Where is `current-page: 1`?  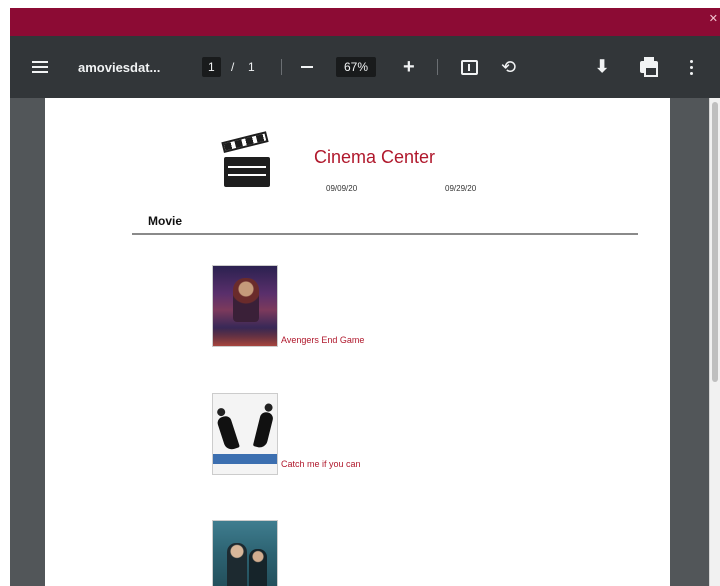
current-page: 1 is located at coordinates (211, 67).